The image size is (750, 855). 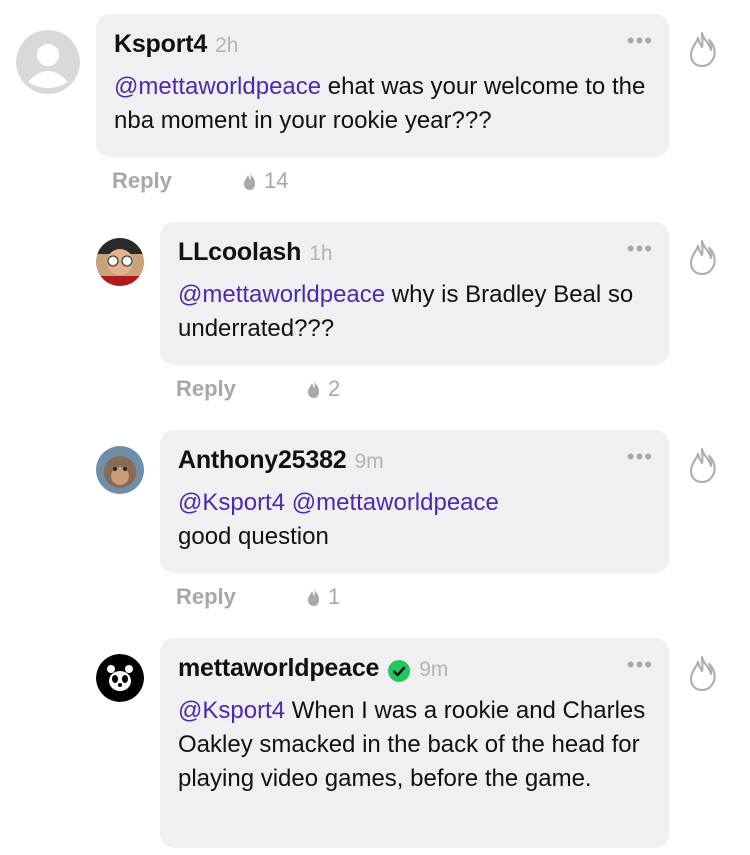 I want to click on avatar-anthony25382, so click(x=120, y=470).